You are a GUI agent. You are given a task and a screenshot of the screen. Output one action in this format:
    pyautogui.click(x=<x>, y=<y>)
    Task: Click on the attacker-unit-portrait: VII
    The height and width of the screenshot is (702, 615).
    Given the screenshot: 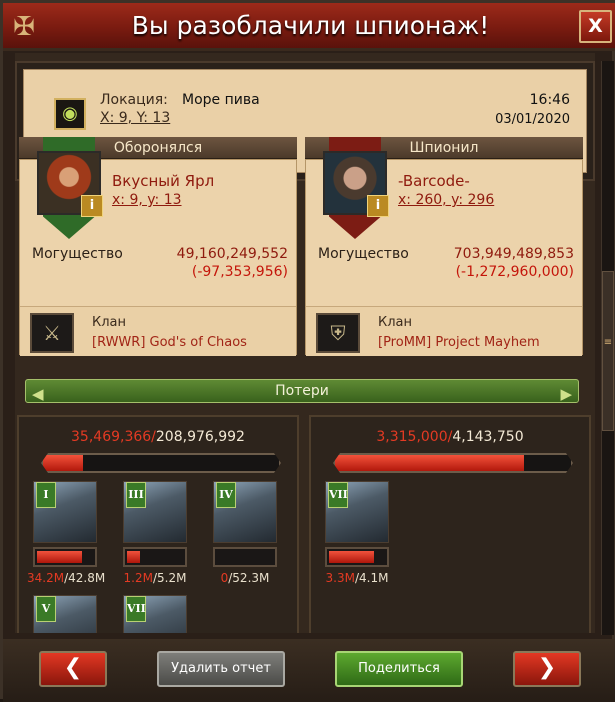 What is the action you would take?
    pyautogui.click(x=357, y=512)
    